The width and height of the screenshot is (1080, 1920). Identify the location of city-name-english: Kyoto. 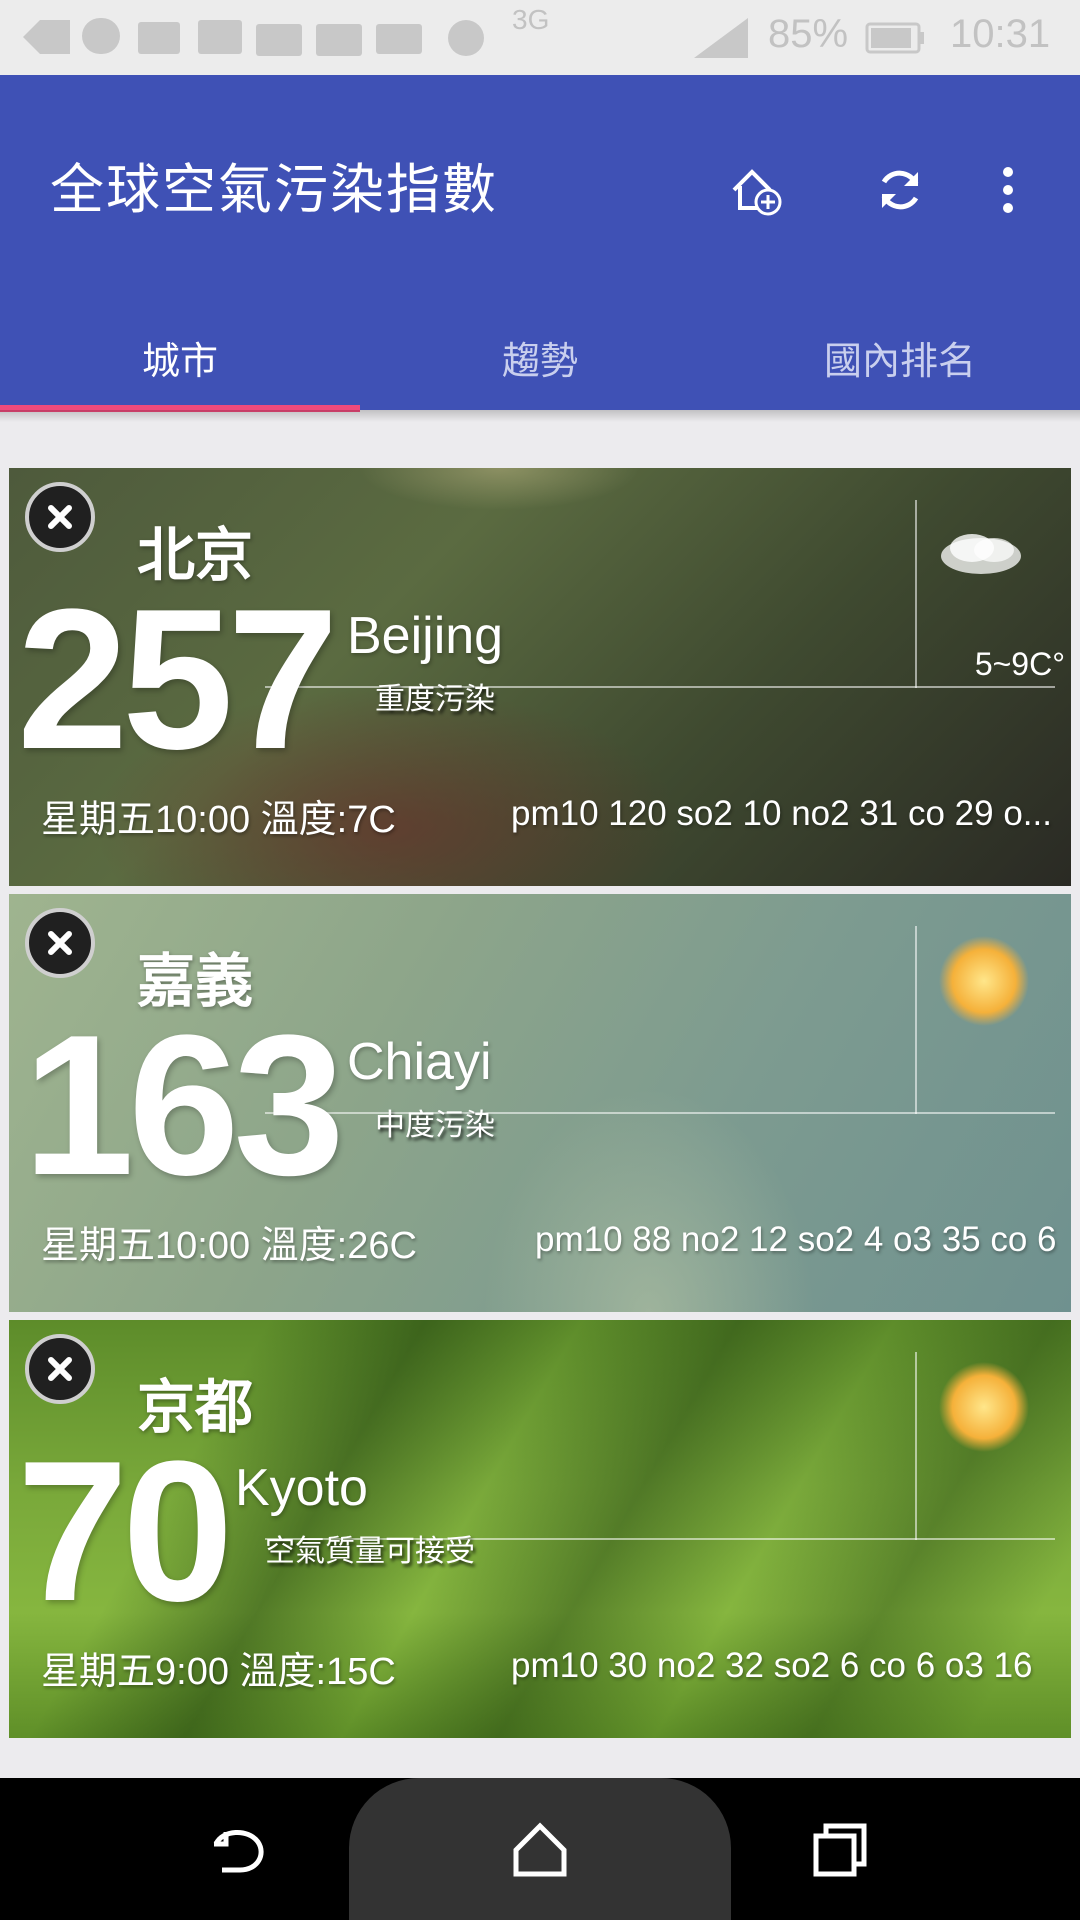
(301, 1488).